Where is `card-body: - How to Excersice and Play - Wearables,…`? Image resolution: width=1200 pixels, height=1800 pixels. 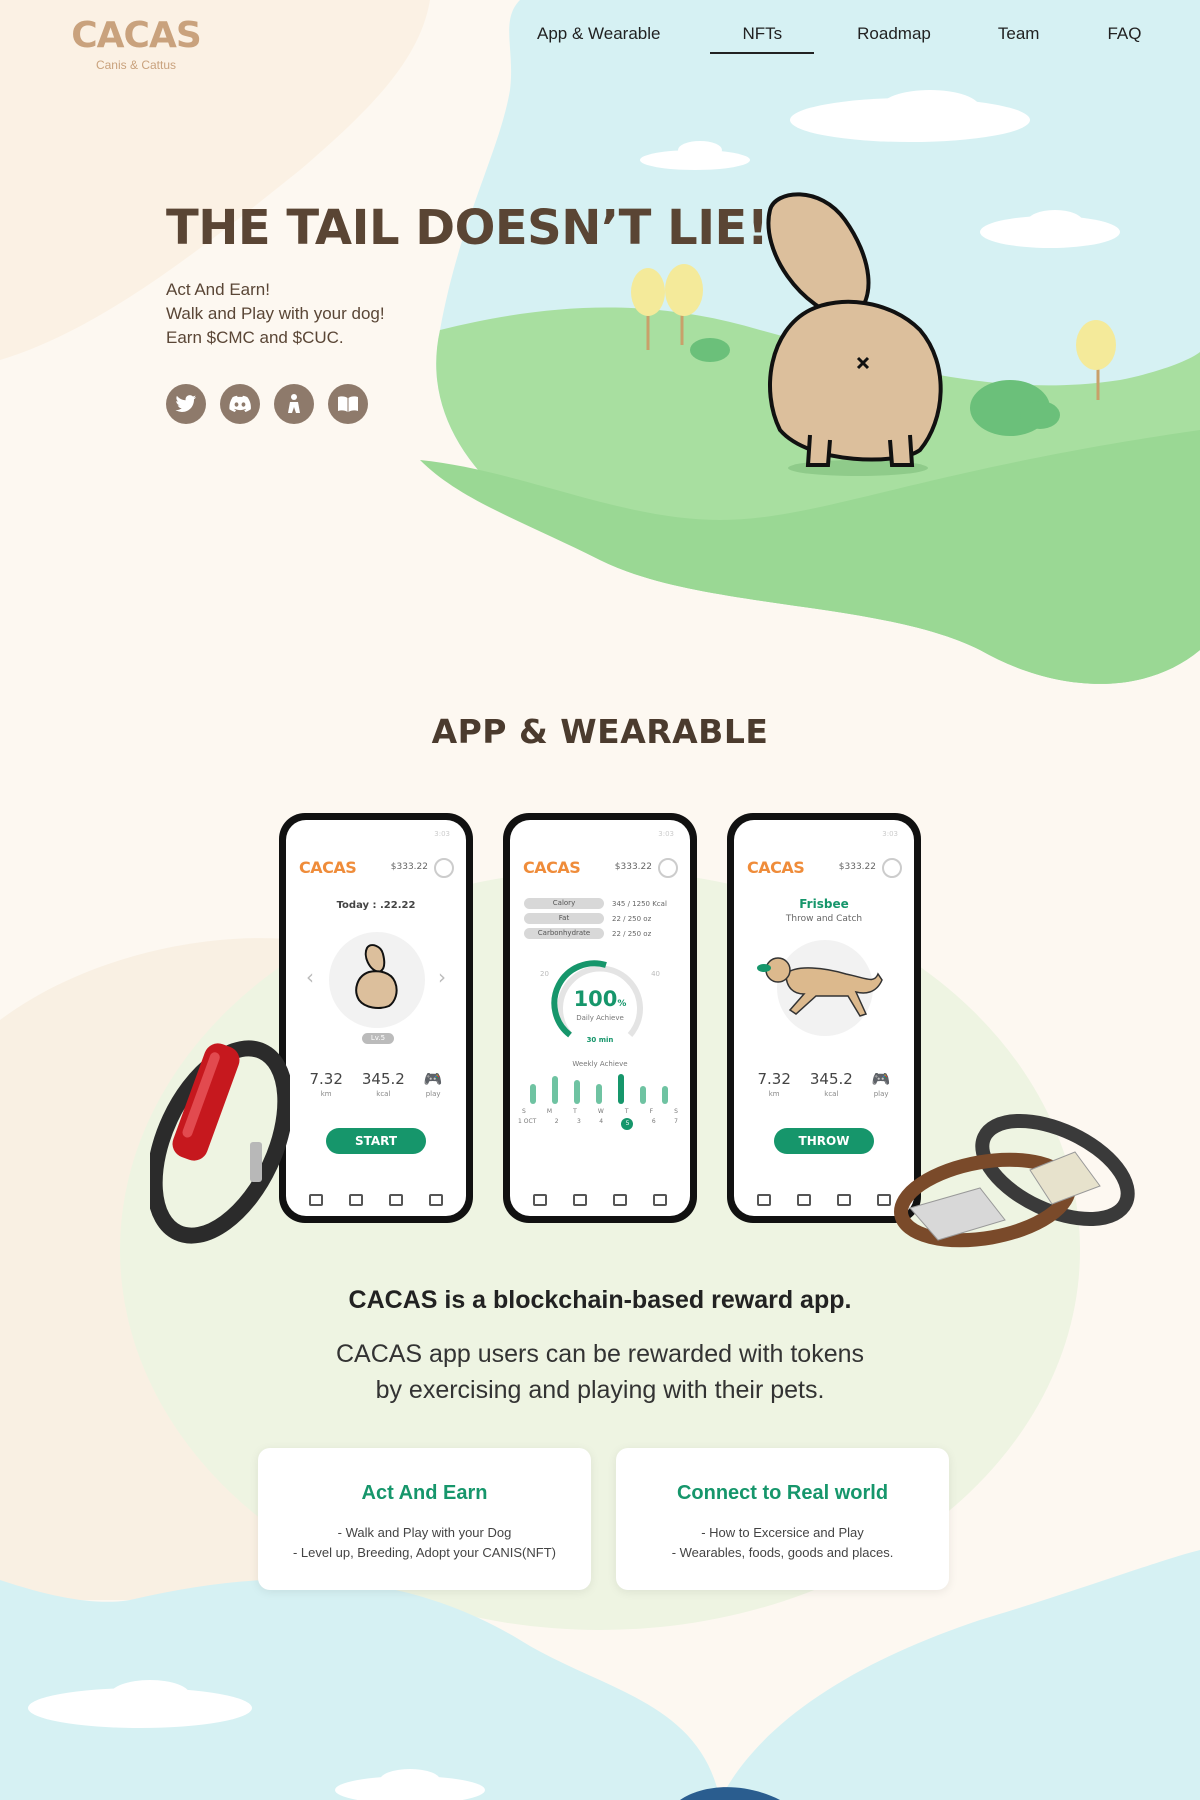
card-body: - How to Excersice and Play - Wearables,… is located at coordinates (782, 1543).